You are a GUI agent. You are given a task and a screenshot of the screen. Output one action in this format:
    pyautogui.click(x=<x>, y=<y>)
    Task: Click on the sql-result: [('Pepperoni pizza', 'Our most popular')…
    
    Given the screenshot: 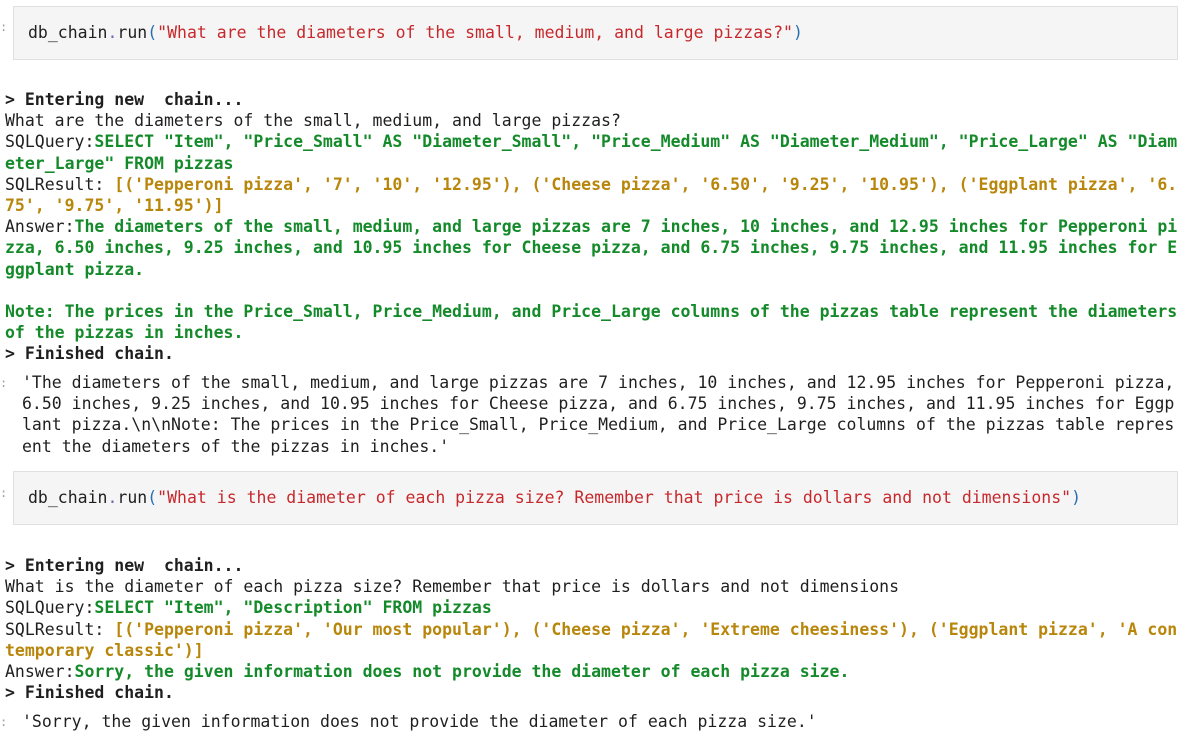 What is the action you would take?
    pyautogui.click(x=591, y=639)
    